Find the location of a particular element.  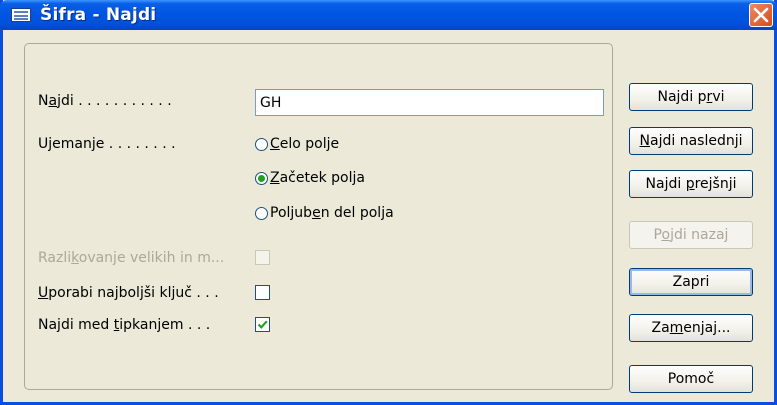

match-whole-field-radio: Celo polje is located at coordinates (297, 144).